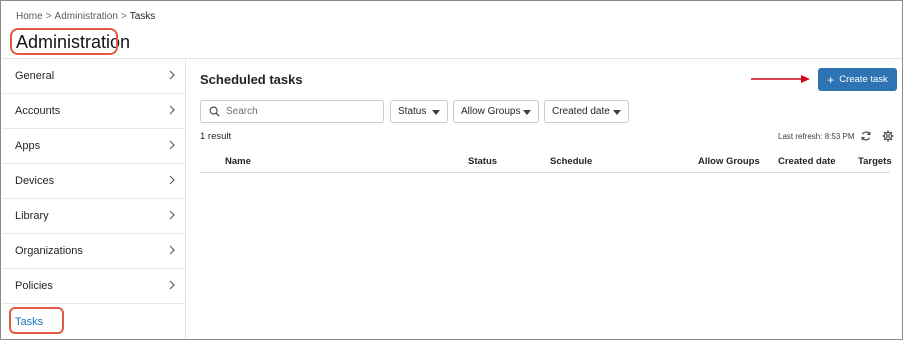 This screenshot has height=340, width=903. What do you see at coordinates (780, 79) in the screenshot?
I see `annotation-arrow` at bounding box center [780, 79].